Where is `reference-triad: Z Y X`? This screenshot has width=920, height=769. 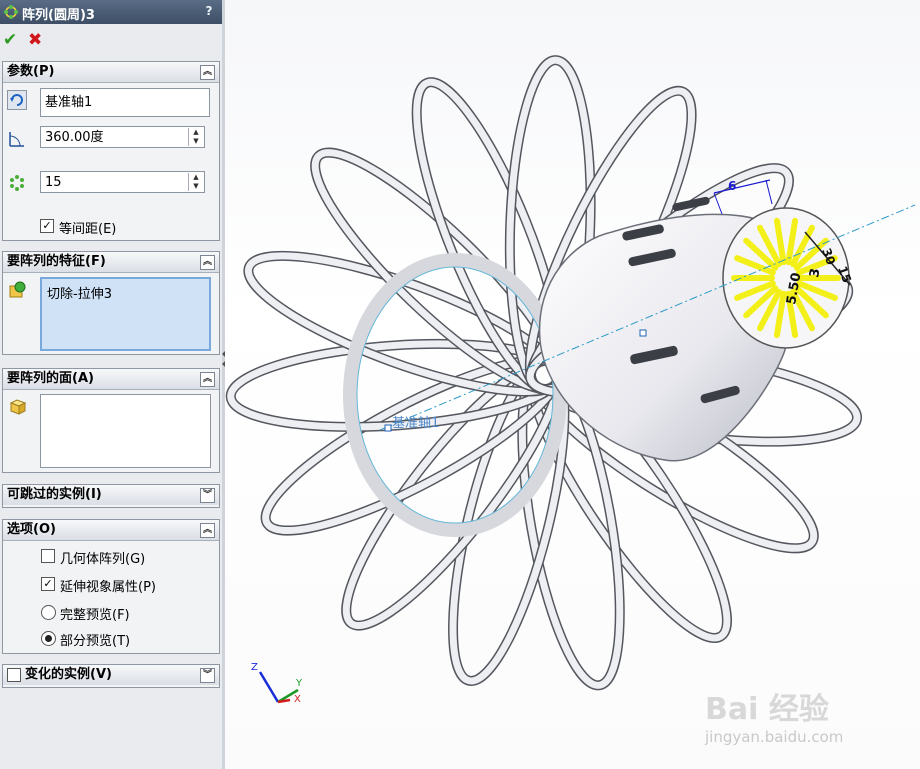 reference-triad: Z Y X is located at coordinates (277, 683).